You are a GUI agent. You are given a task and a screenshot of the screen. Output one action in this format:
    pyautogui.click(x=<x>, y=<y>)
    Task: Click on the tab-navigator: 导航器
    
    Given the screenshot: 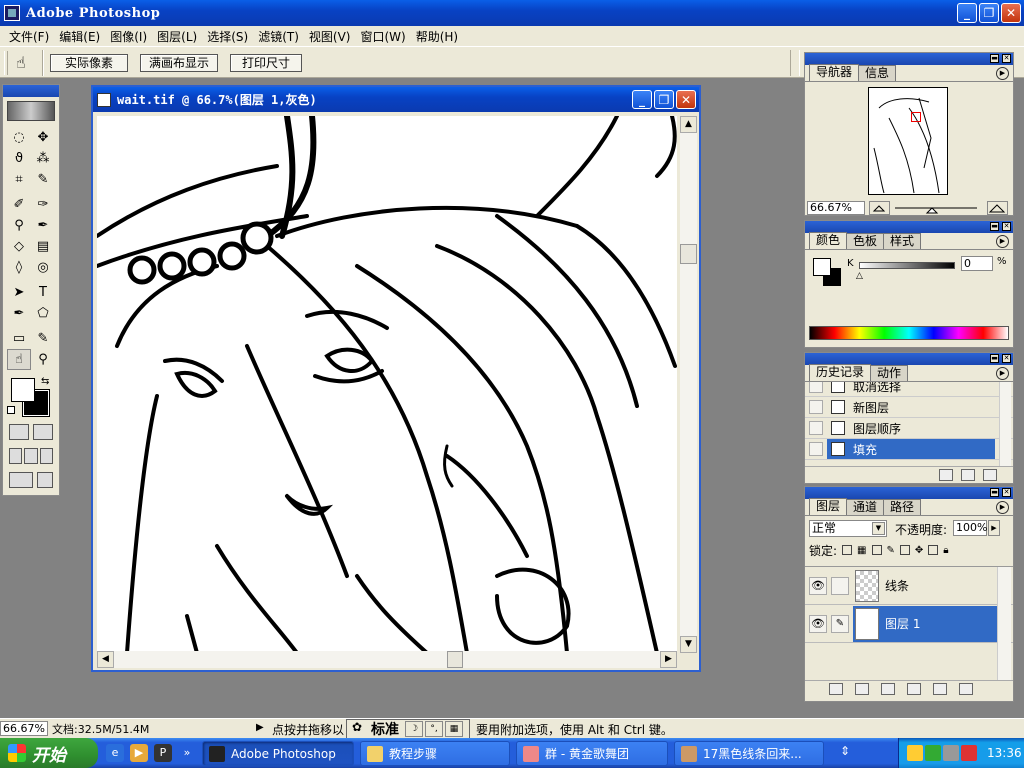 What is the action you would take?
    pyautogui.click(x=834, y=72)
    